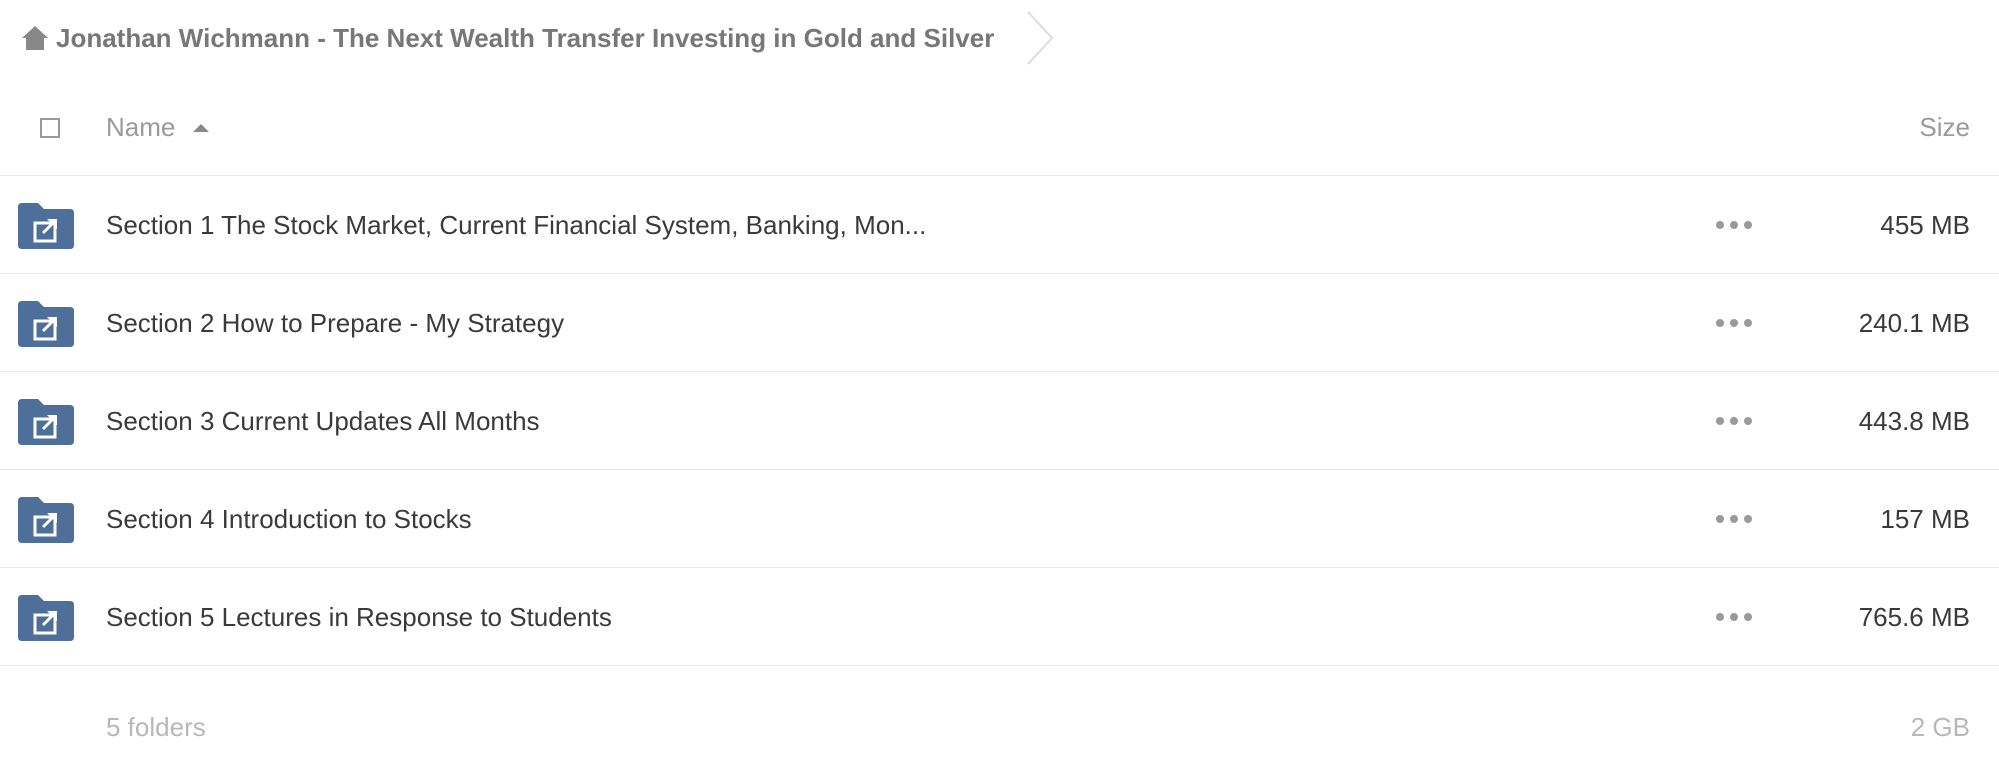 The image size is (1999, 780). I want to click on home-icon, so click(35, 38).